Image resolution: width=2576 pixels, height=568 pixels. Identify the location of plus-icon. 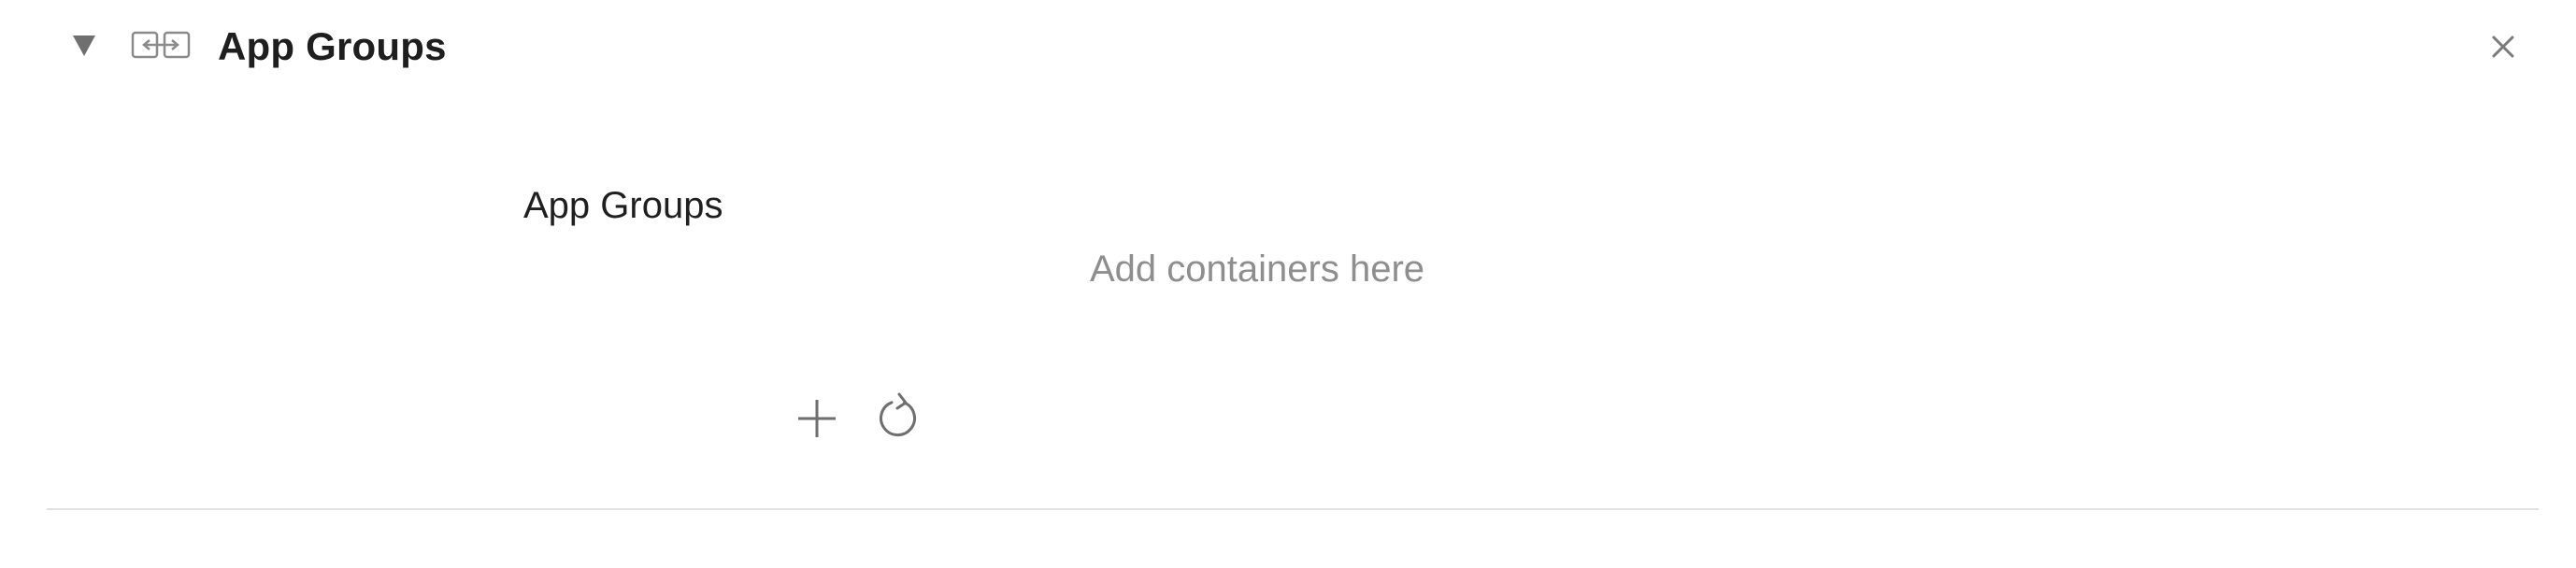
(817, 418).